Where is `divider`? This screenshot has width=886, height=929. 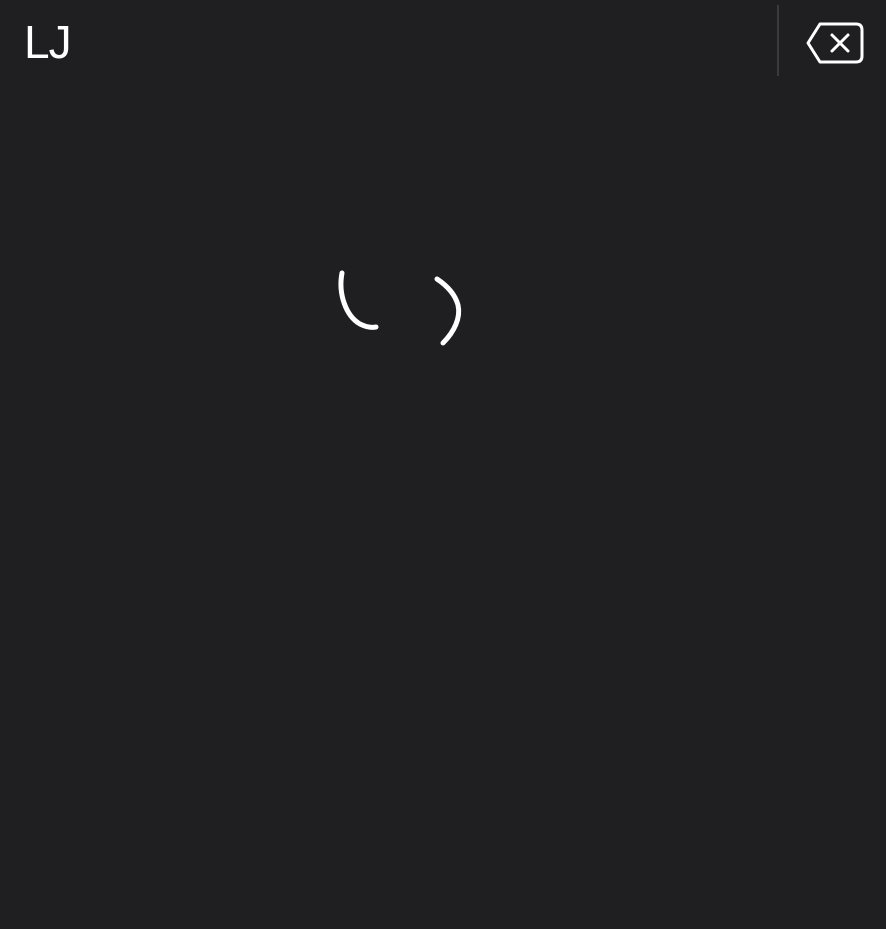
divider is located at coordinates (778, 40).